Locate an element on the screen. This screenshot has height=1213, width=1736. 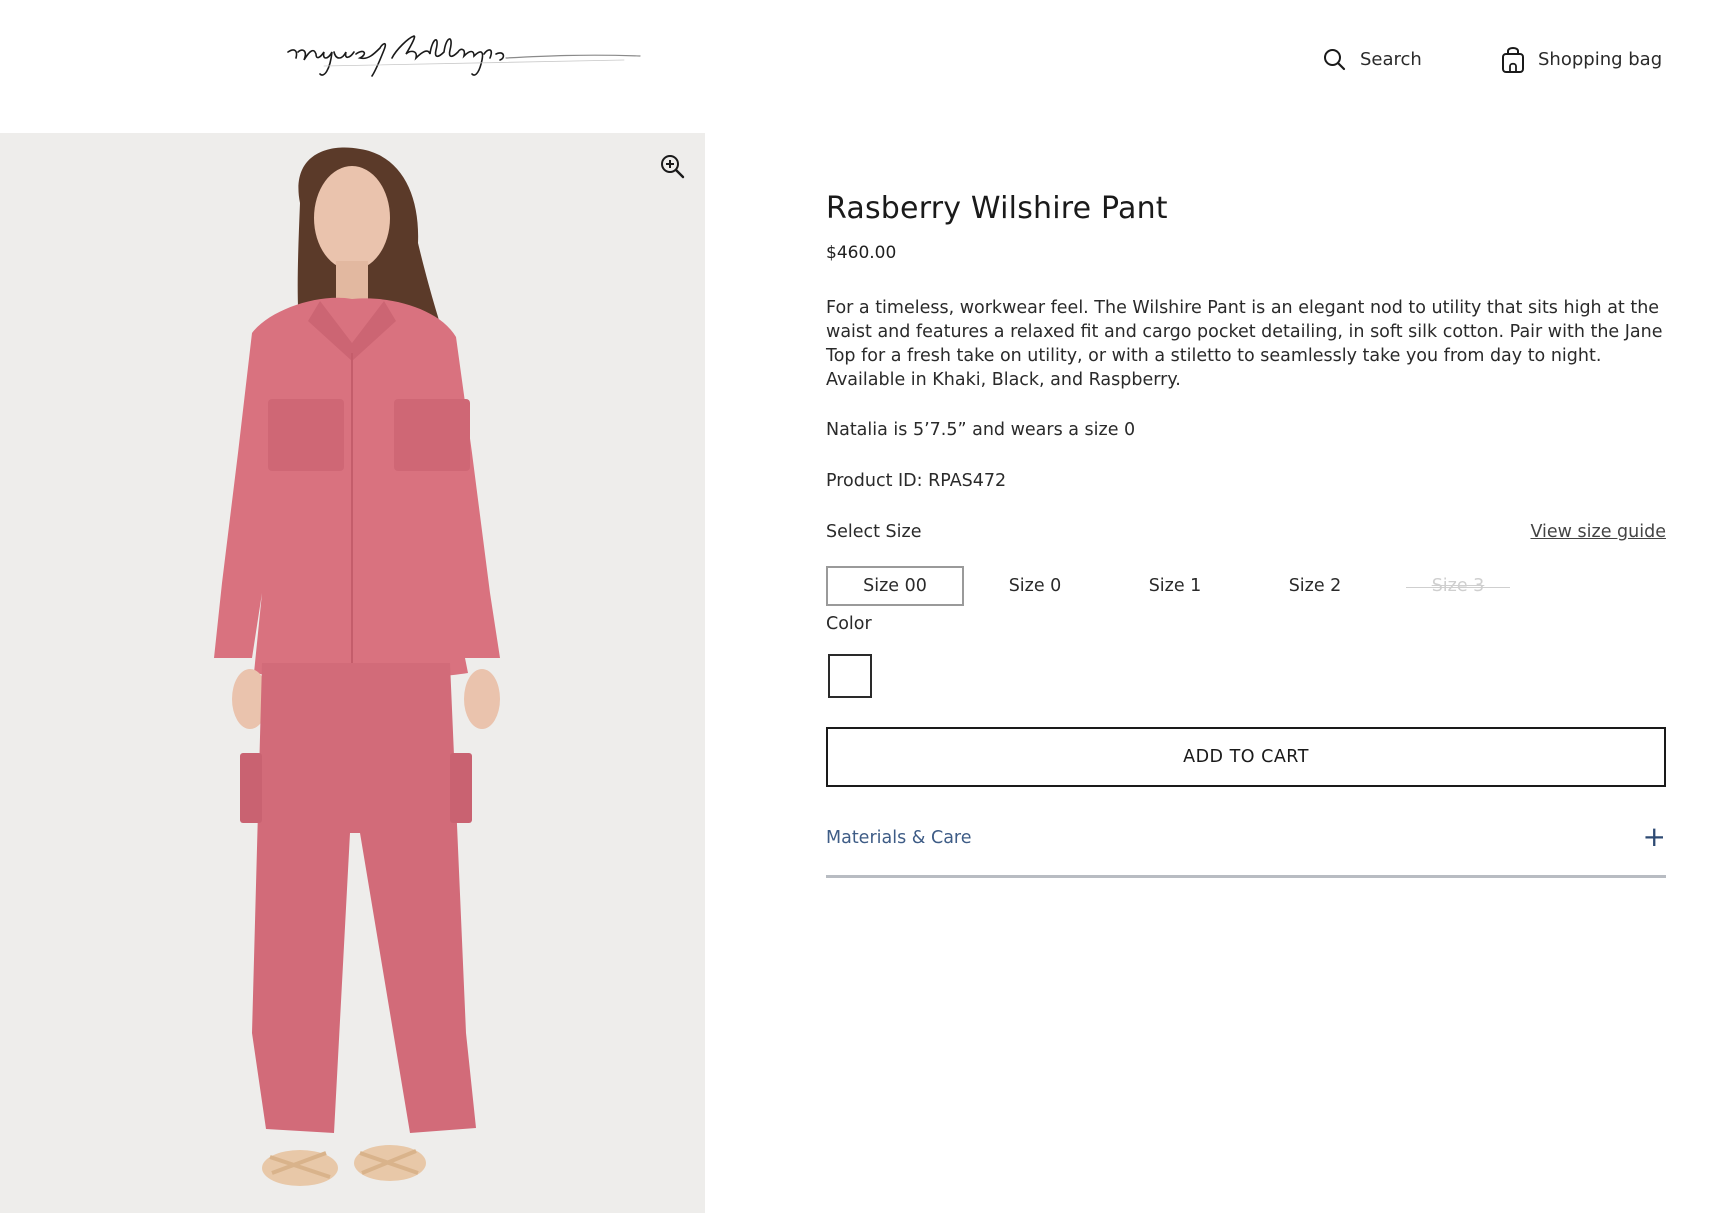
product-id-label: Product ID: is located at coordinates (877, 481).